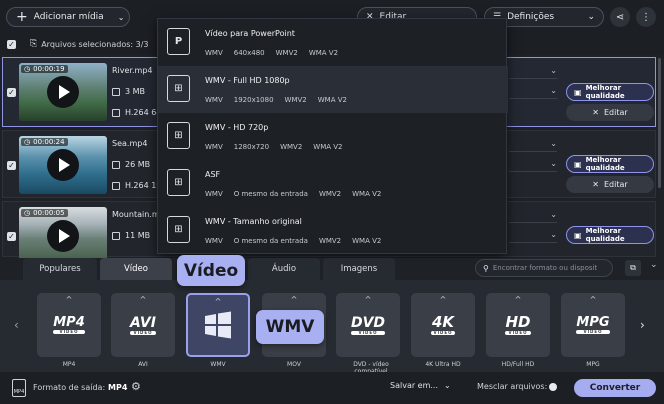 The height and width of the screenshot is (404, 664). What do you see at coordinates (22, 17) in the screenshot?
I see `plus-icon: +` at bounding box center [22, 17].